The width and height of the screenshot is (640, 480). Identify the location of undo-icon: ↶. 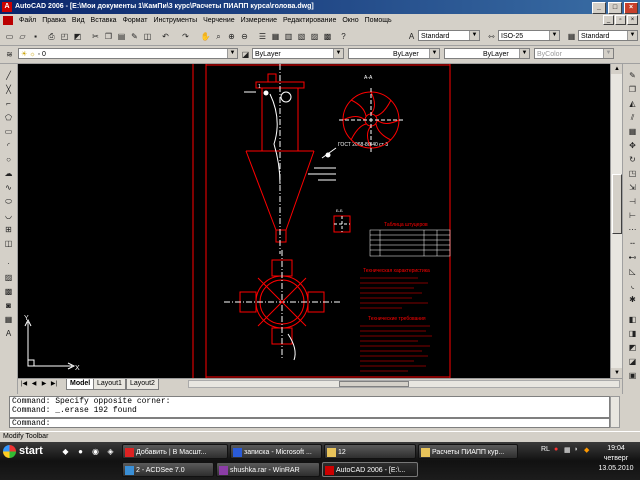
(165, 36).